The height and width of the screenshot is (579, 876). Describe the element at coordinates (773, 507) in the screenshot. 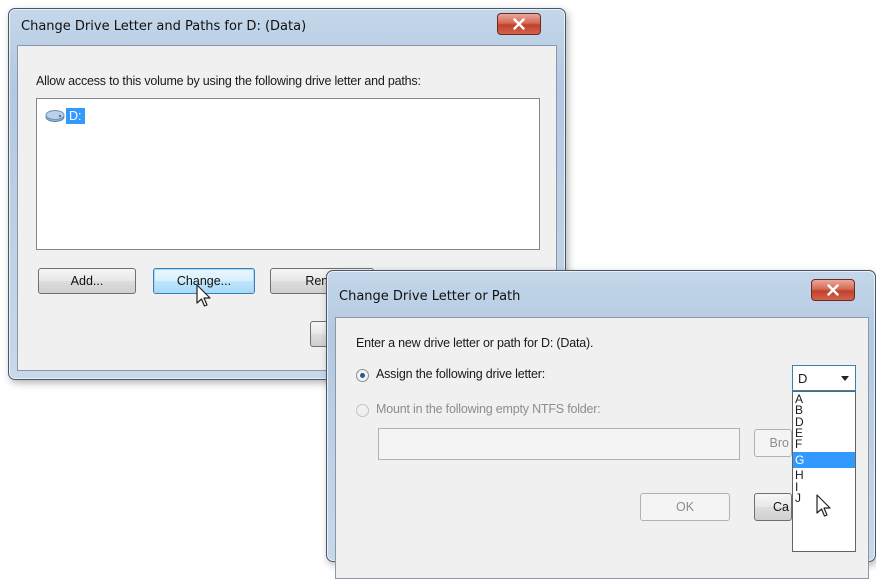

I see `cancel-button: Ca` at that location.